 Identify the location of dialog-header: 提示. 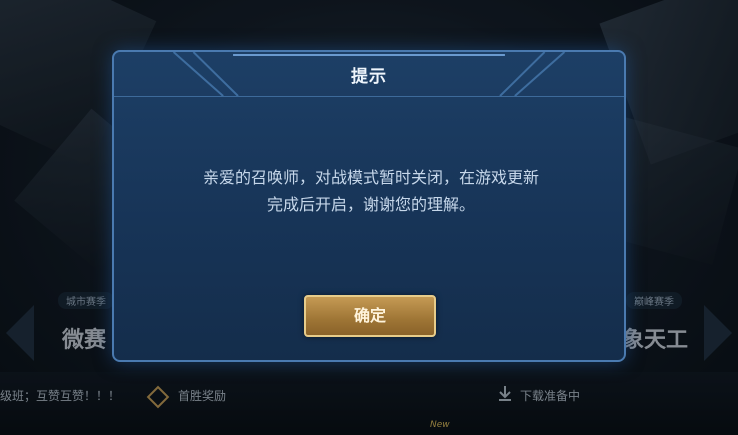
(369, 74).